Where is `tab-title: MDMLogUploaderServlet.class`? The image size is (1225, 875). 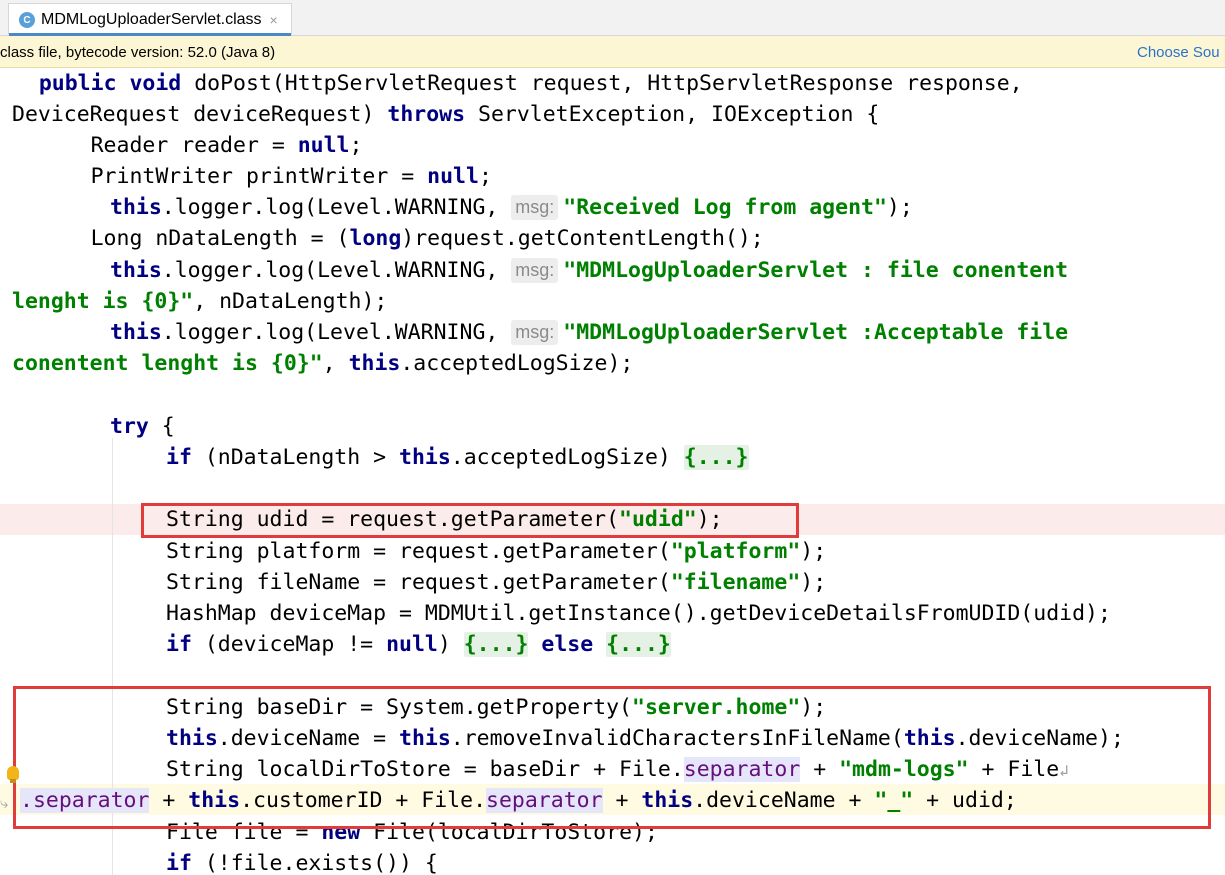
tab-title: MDMLogUploaderServlet.class is located at coordinates (151, 19).